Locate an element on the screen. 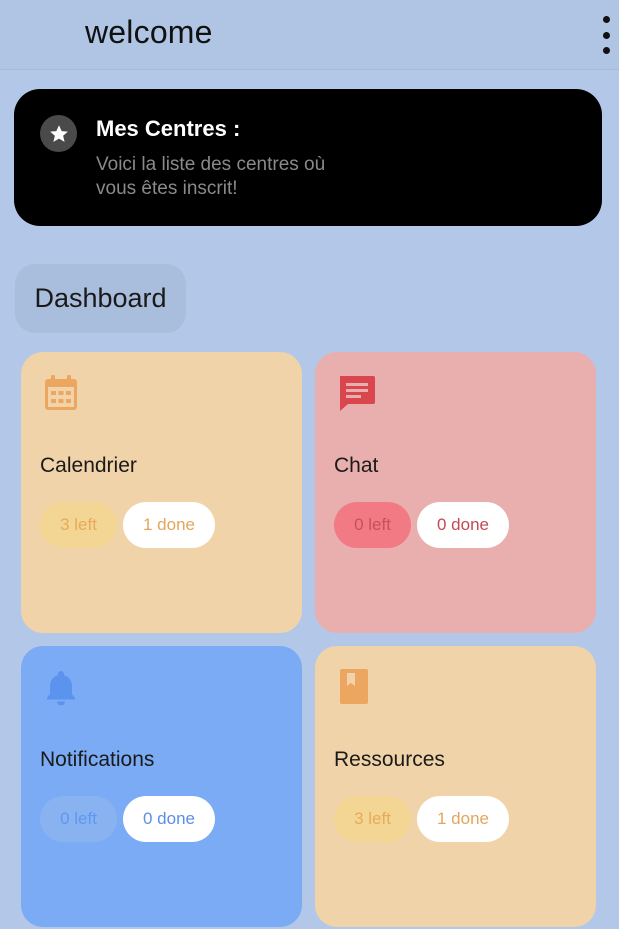  card-chat: Chat 0 left 0 done is located at coordinates (455, 492).